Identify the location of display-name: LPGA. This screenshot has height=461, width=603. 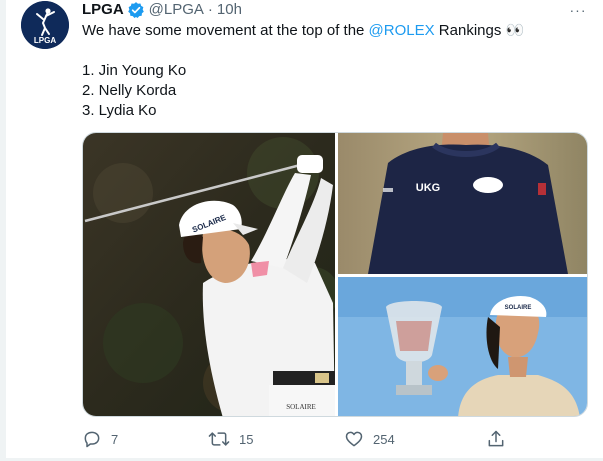
(103, 10).